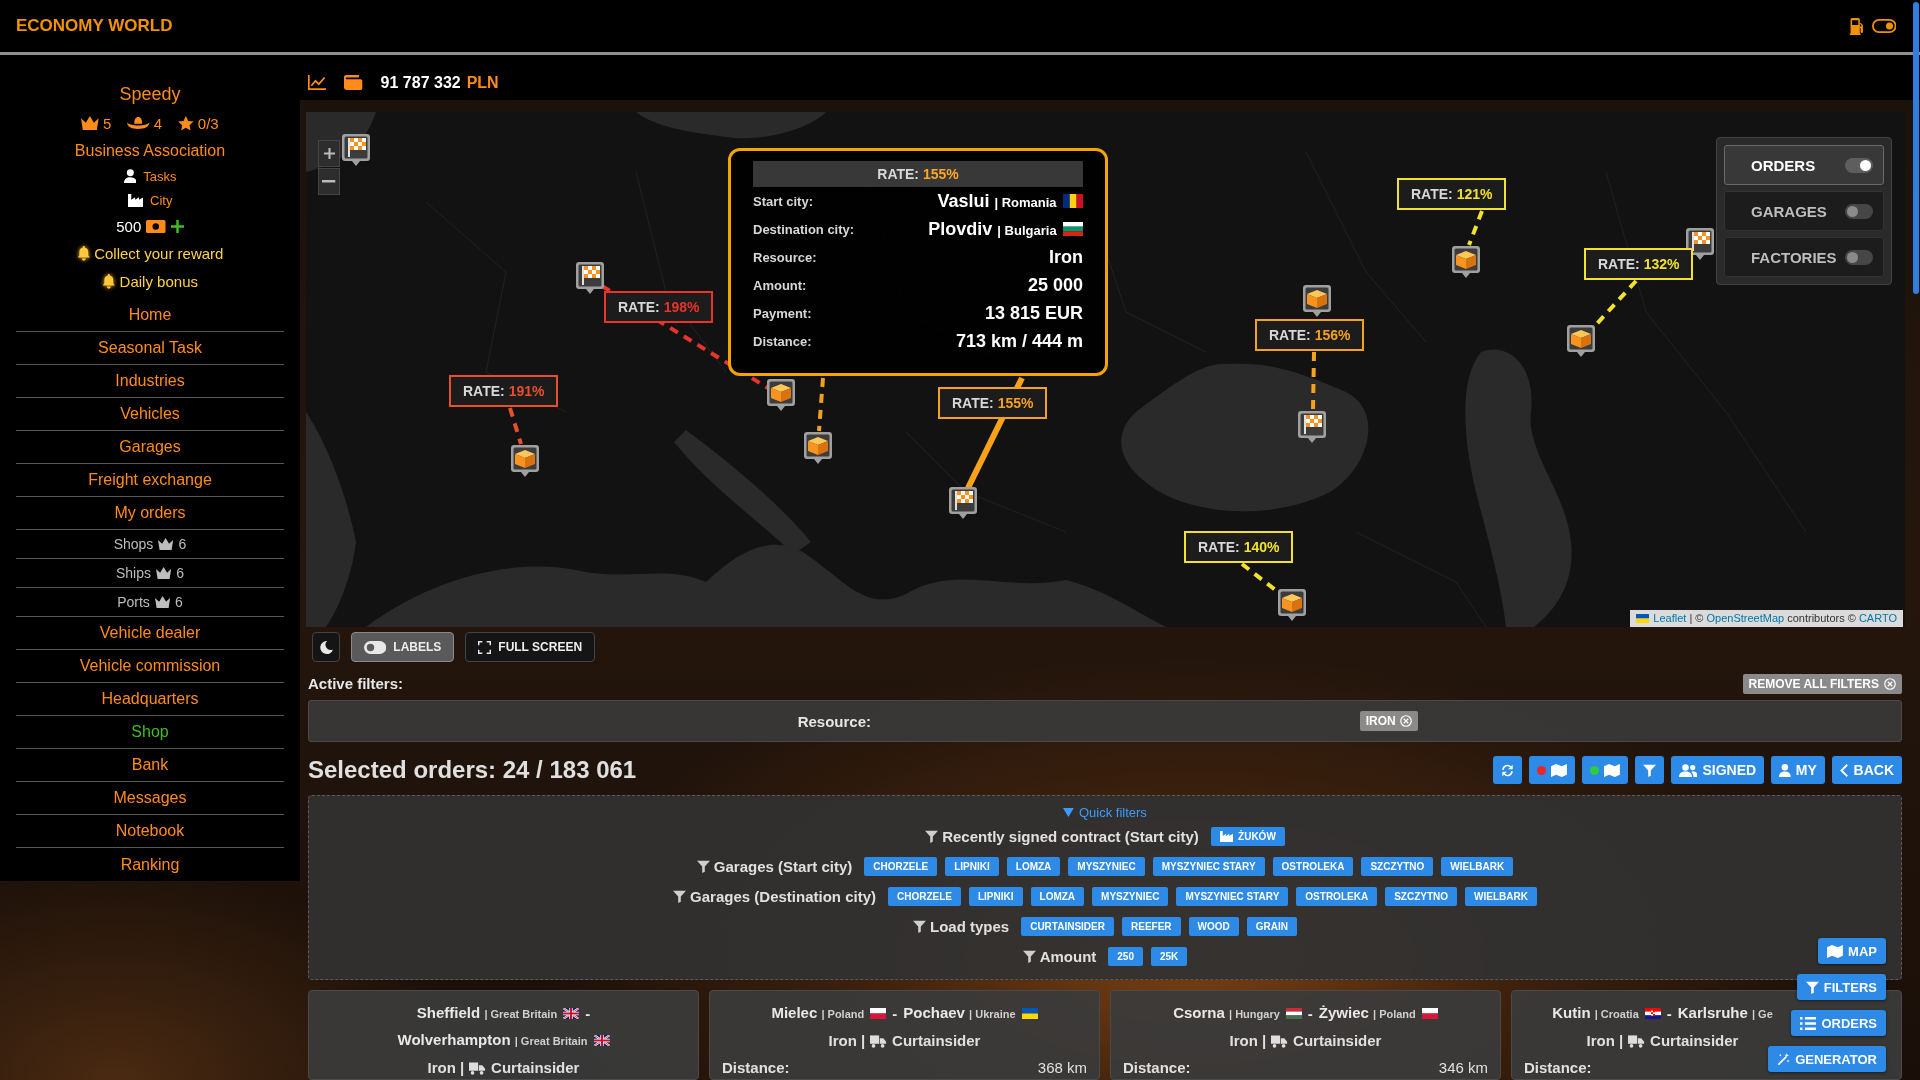 Image resolution: width=1920 pixels, height=1080 pixels. I want to click on menu-item: Bank, so click(150, 765).